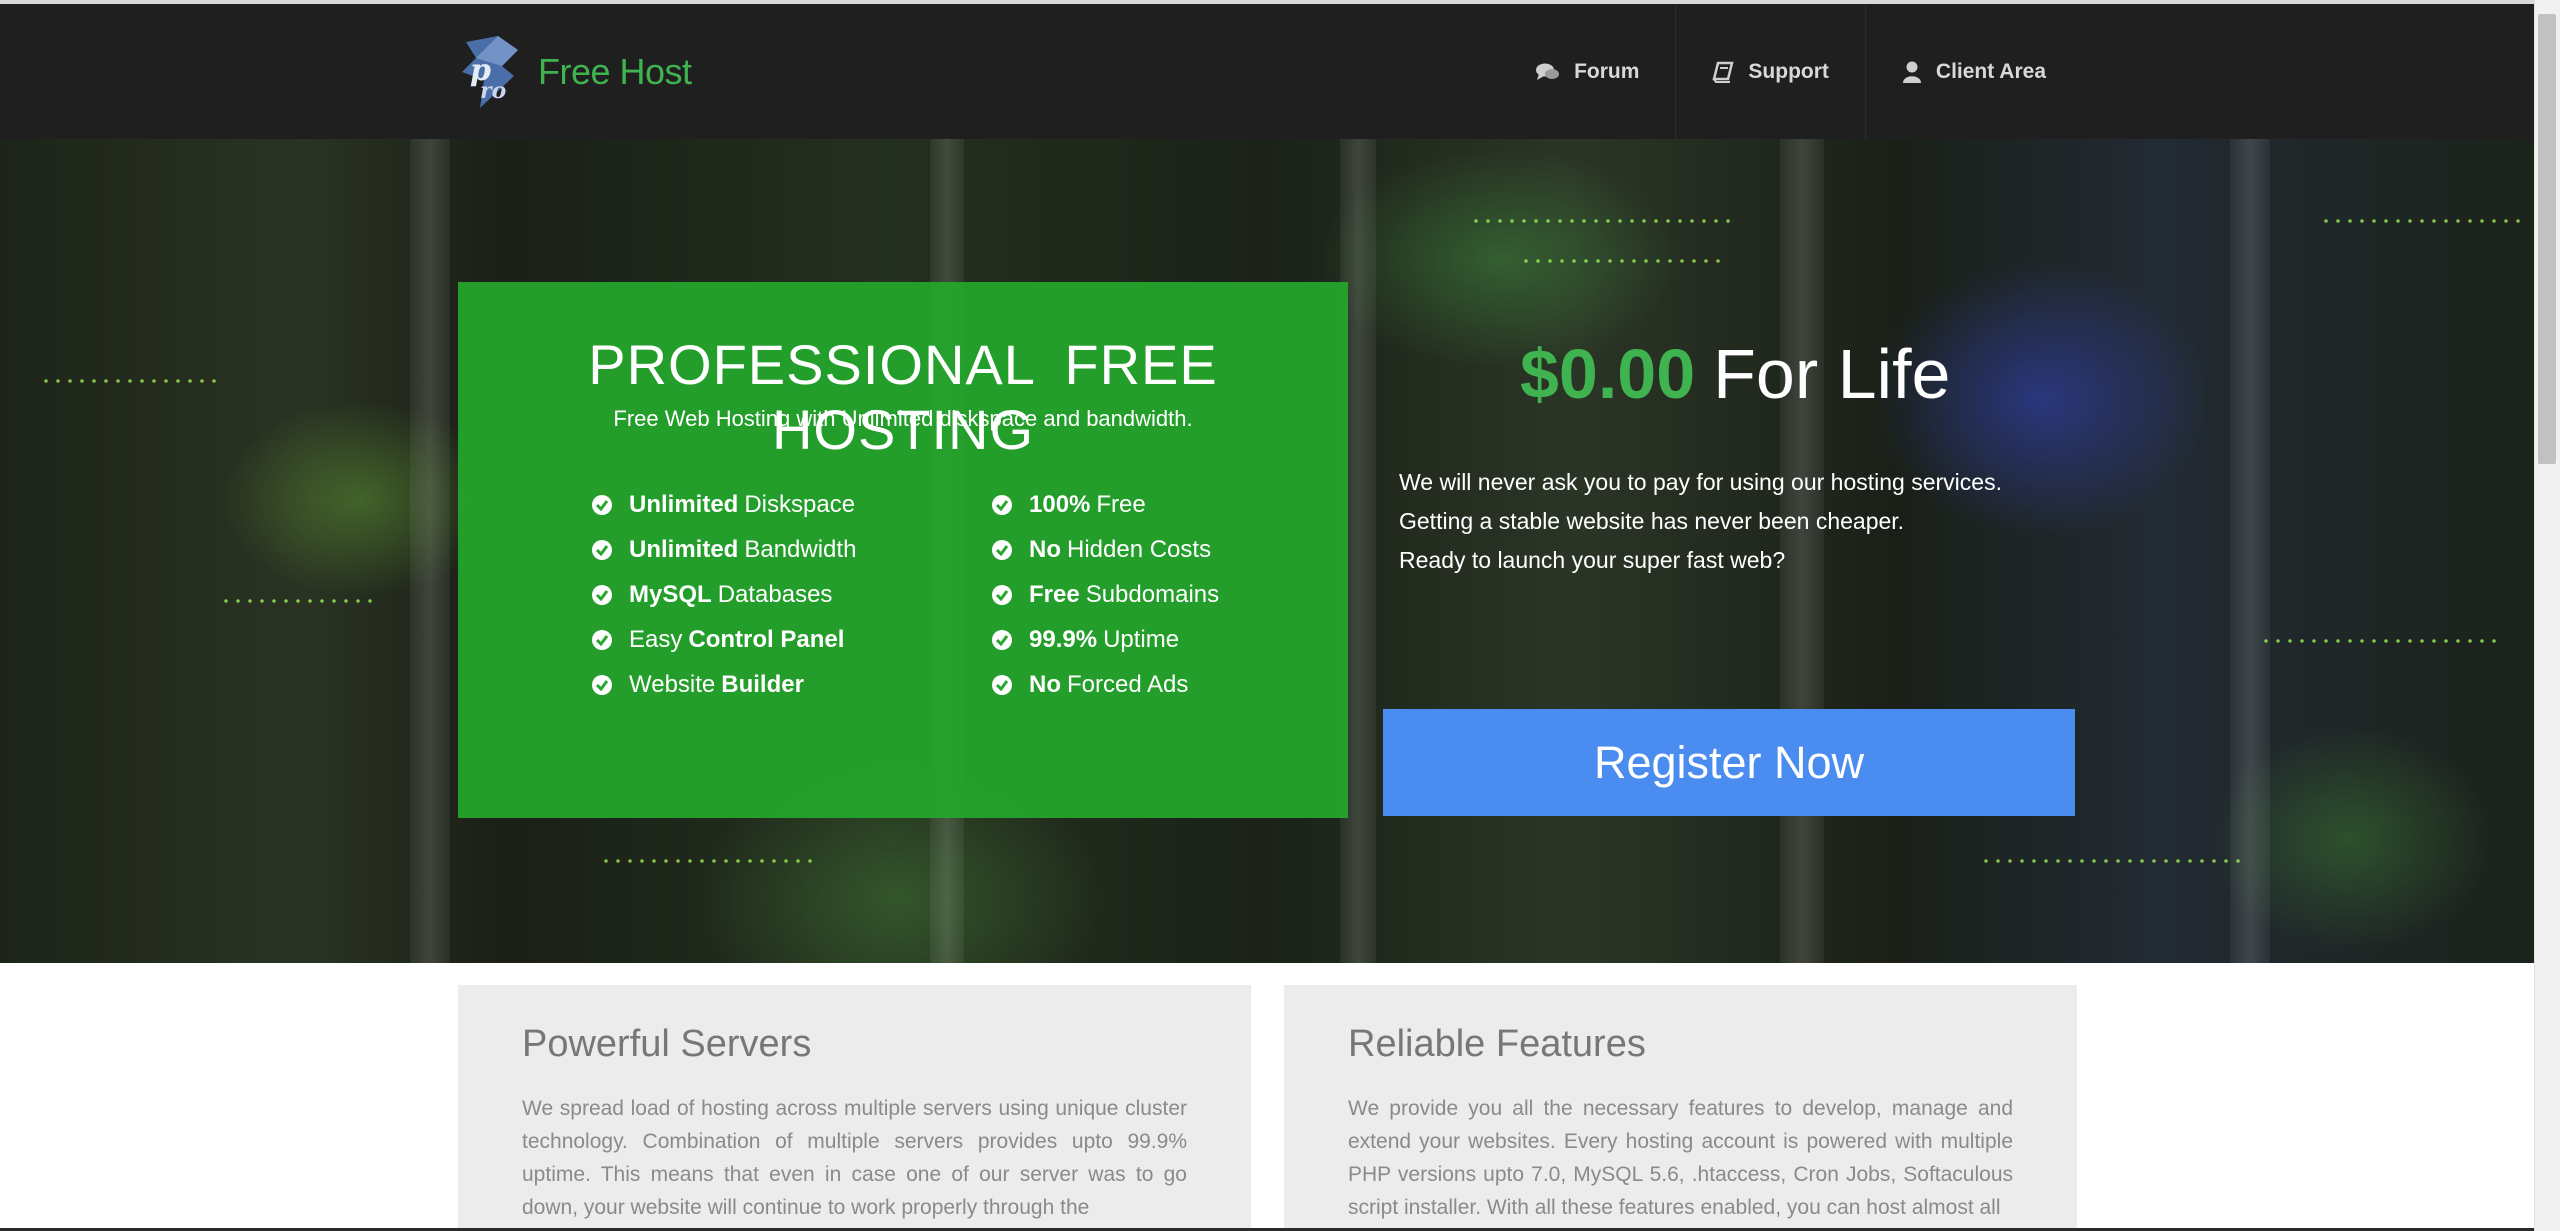  I want to click on book-icon, so click(1723, 72).